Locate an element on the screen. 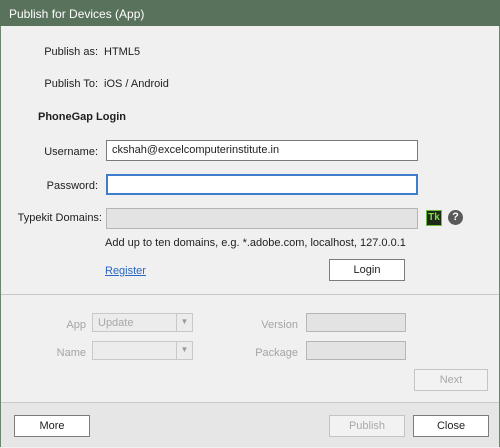  close-button: Close is located at coordinates (451, 426).